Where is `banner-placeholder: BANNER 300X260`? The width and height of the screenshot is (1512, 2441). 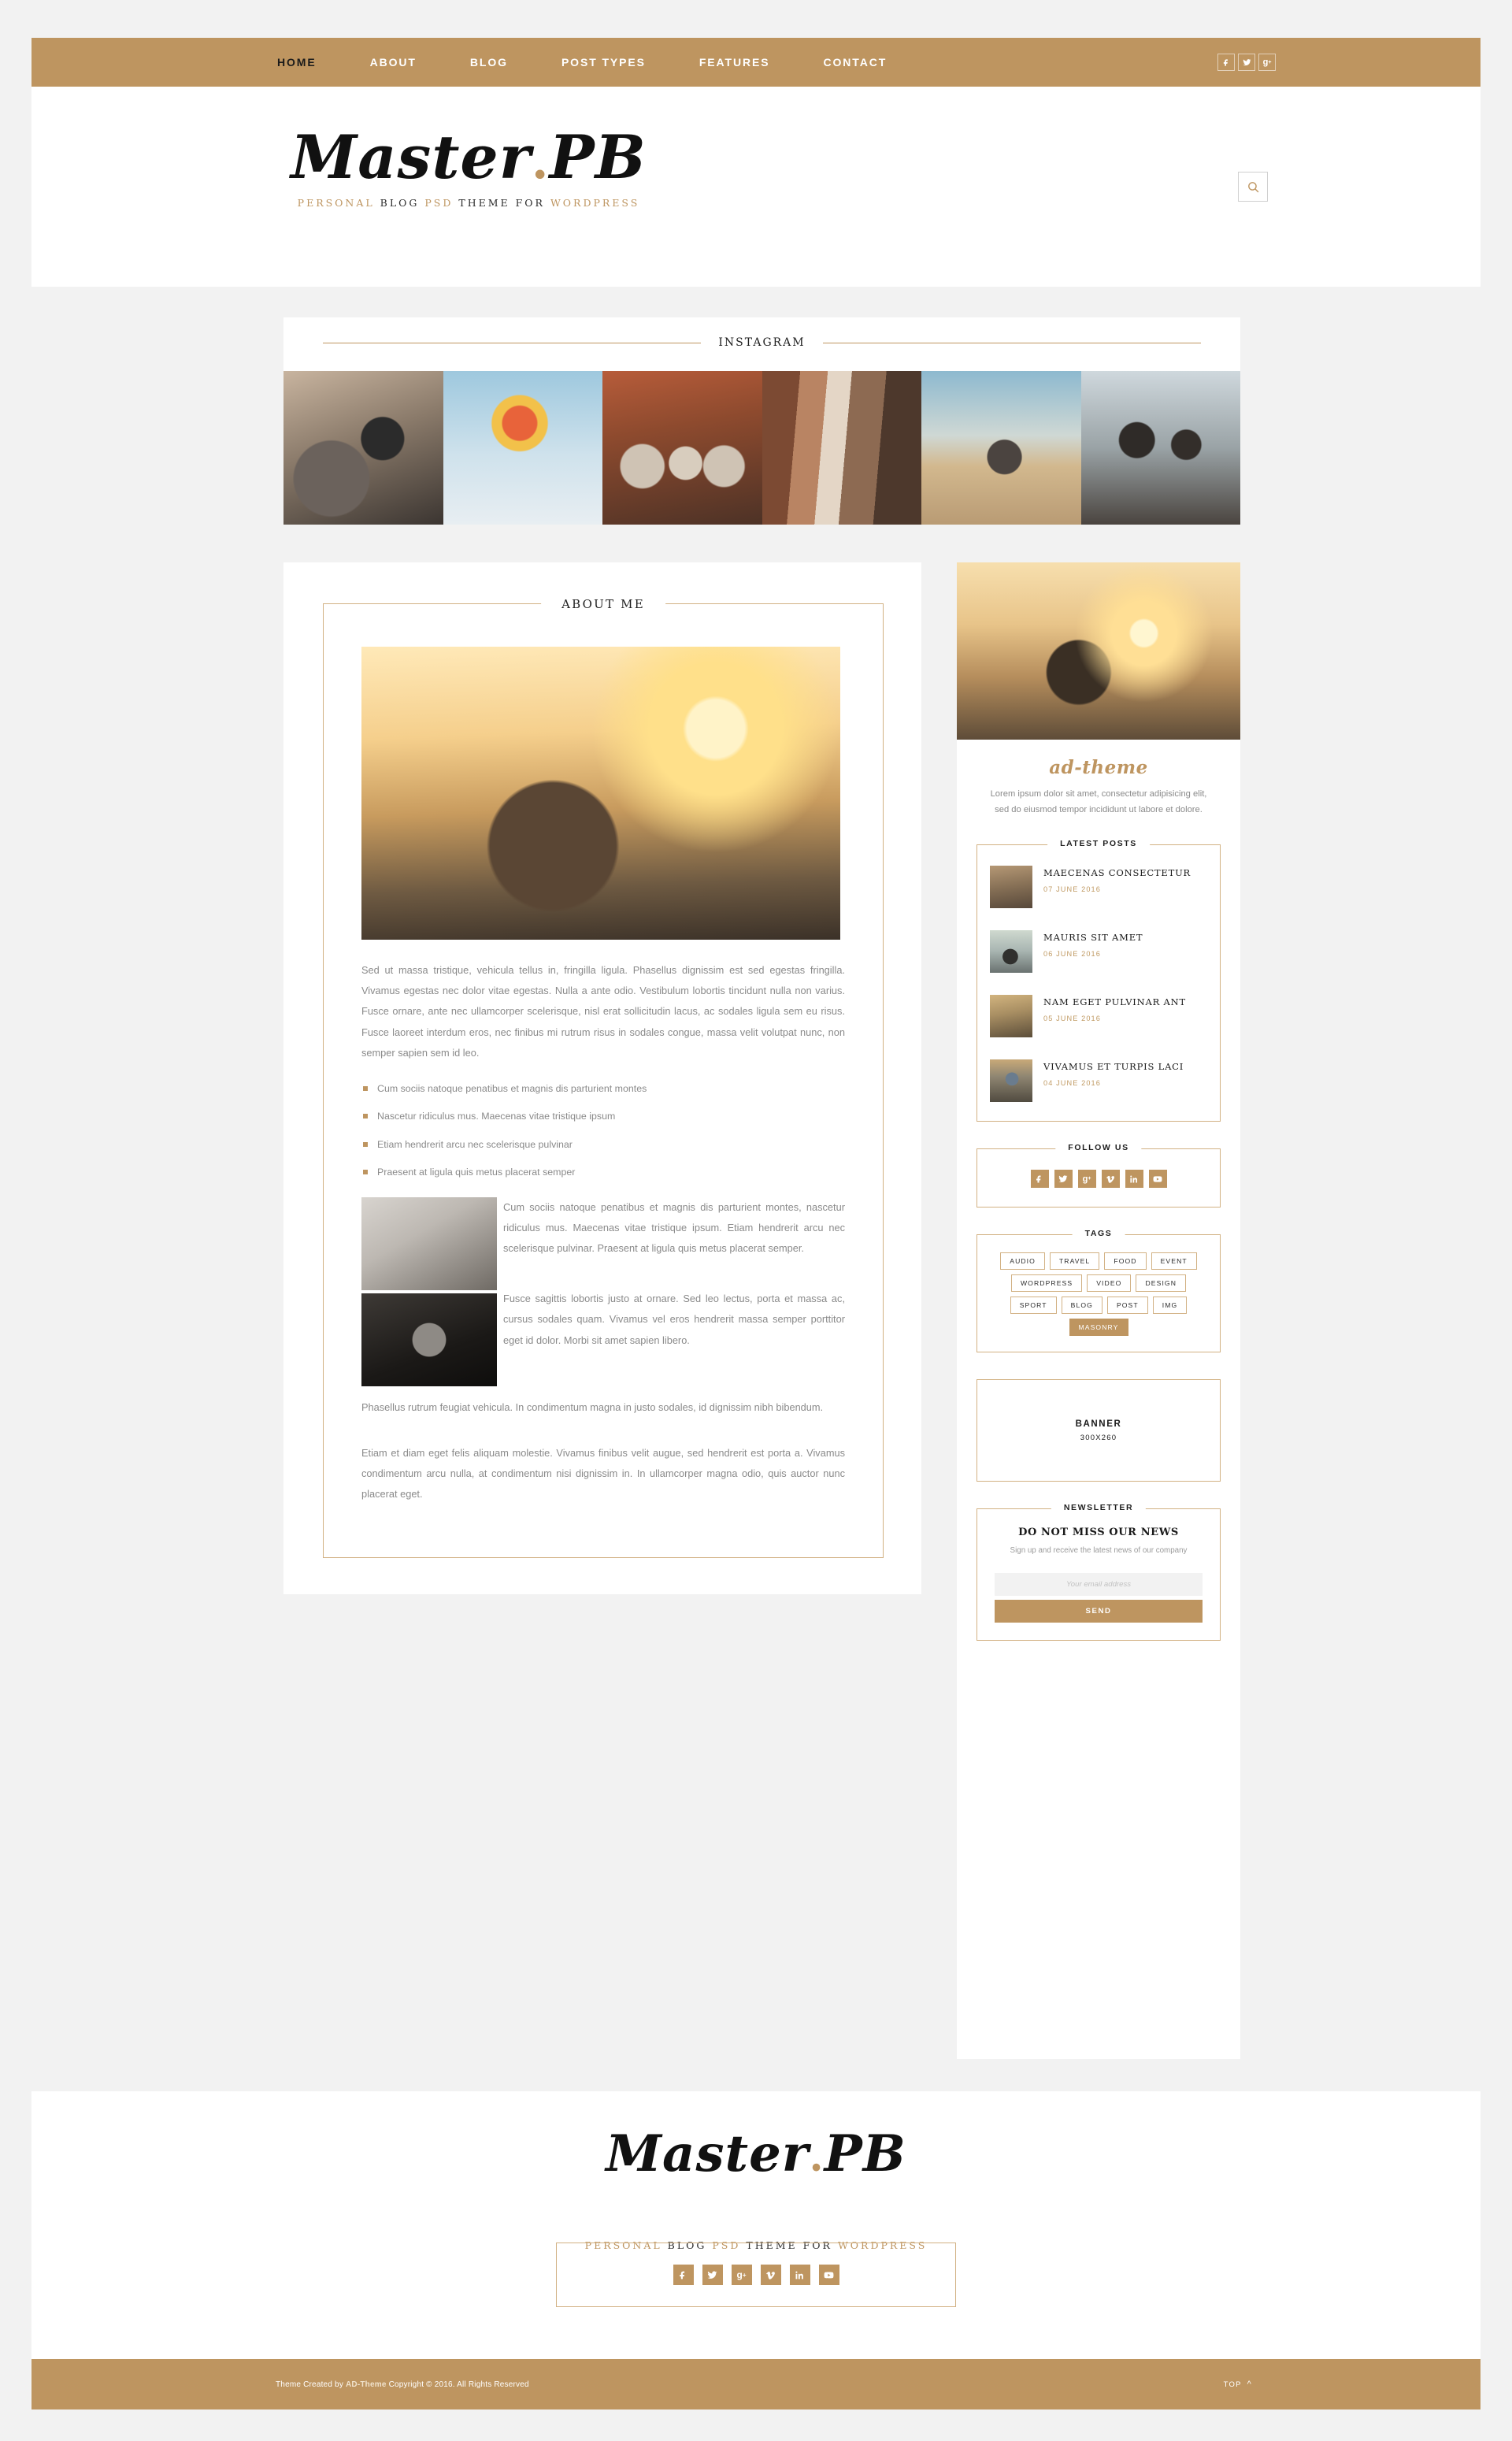 banner-placeholder: BANNER 300X260 is located at coordinates (1098, 1431).